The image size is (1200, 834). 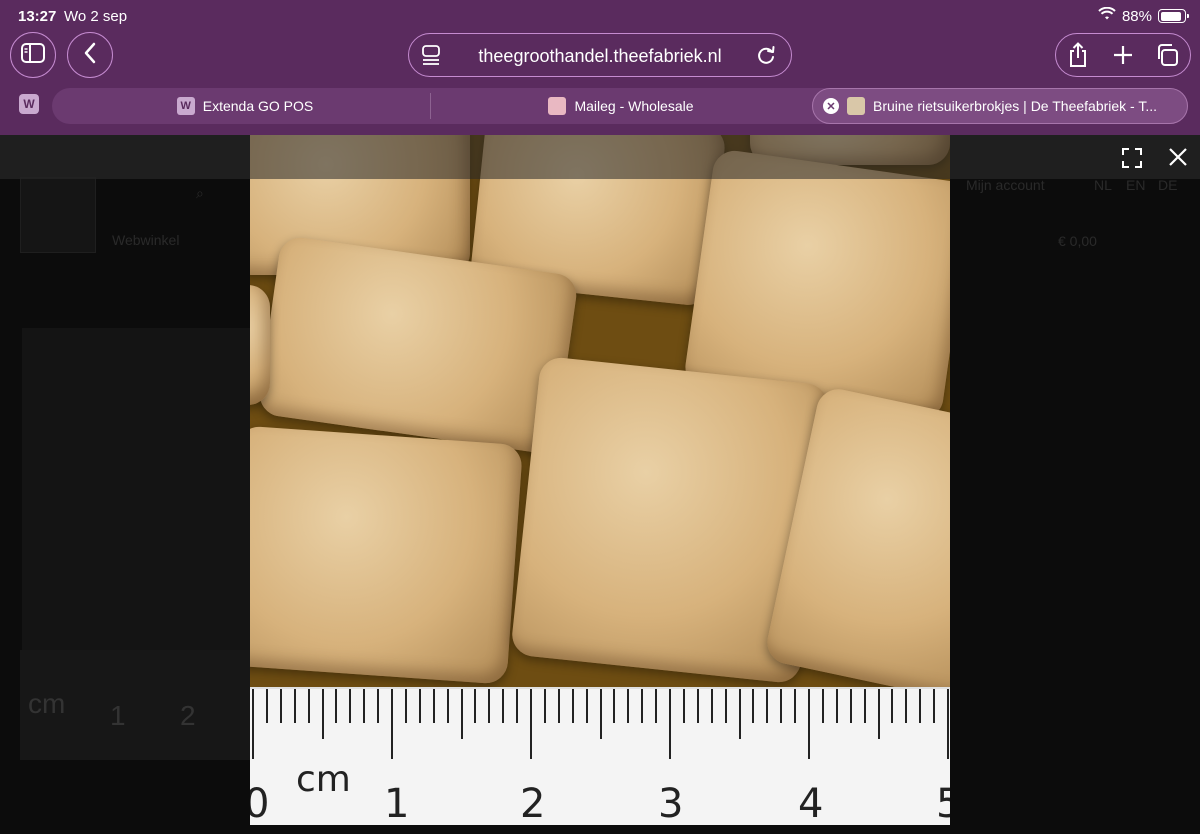 I want to click on toolbar-actions, so click(x=1123, y=55).